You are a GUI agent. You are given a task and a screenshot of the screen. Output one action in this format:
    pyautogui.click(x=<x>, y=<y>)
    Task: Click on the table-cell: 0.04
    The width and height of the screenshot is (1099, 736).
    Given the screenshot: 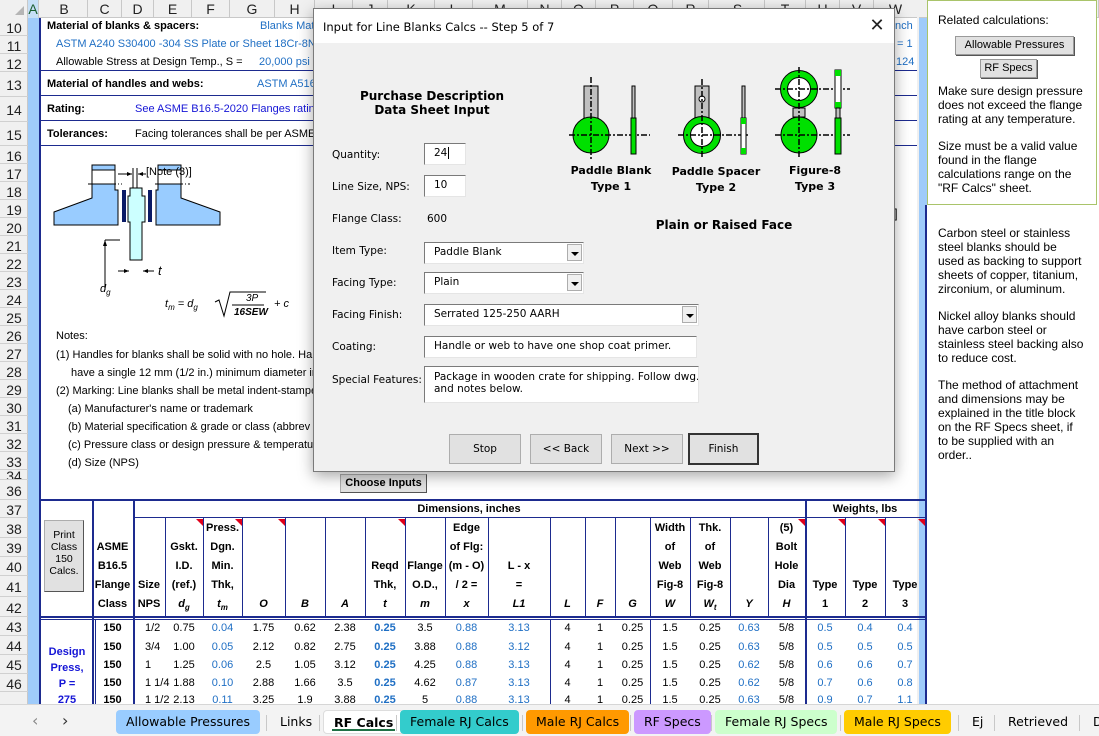 What is the action you would take?
    pyautogui.click(x=222, y=628)
    